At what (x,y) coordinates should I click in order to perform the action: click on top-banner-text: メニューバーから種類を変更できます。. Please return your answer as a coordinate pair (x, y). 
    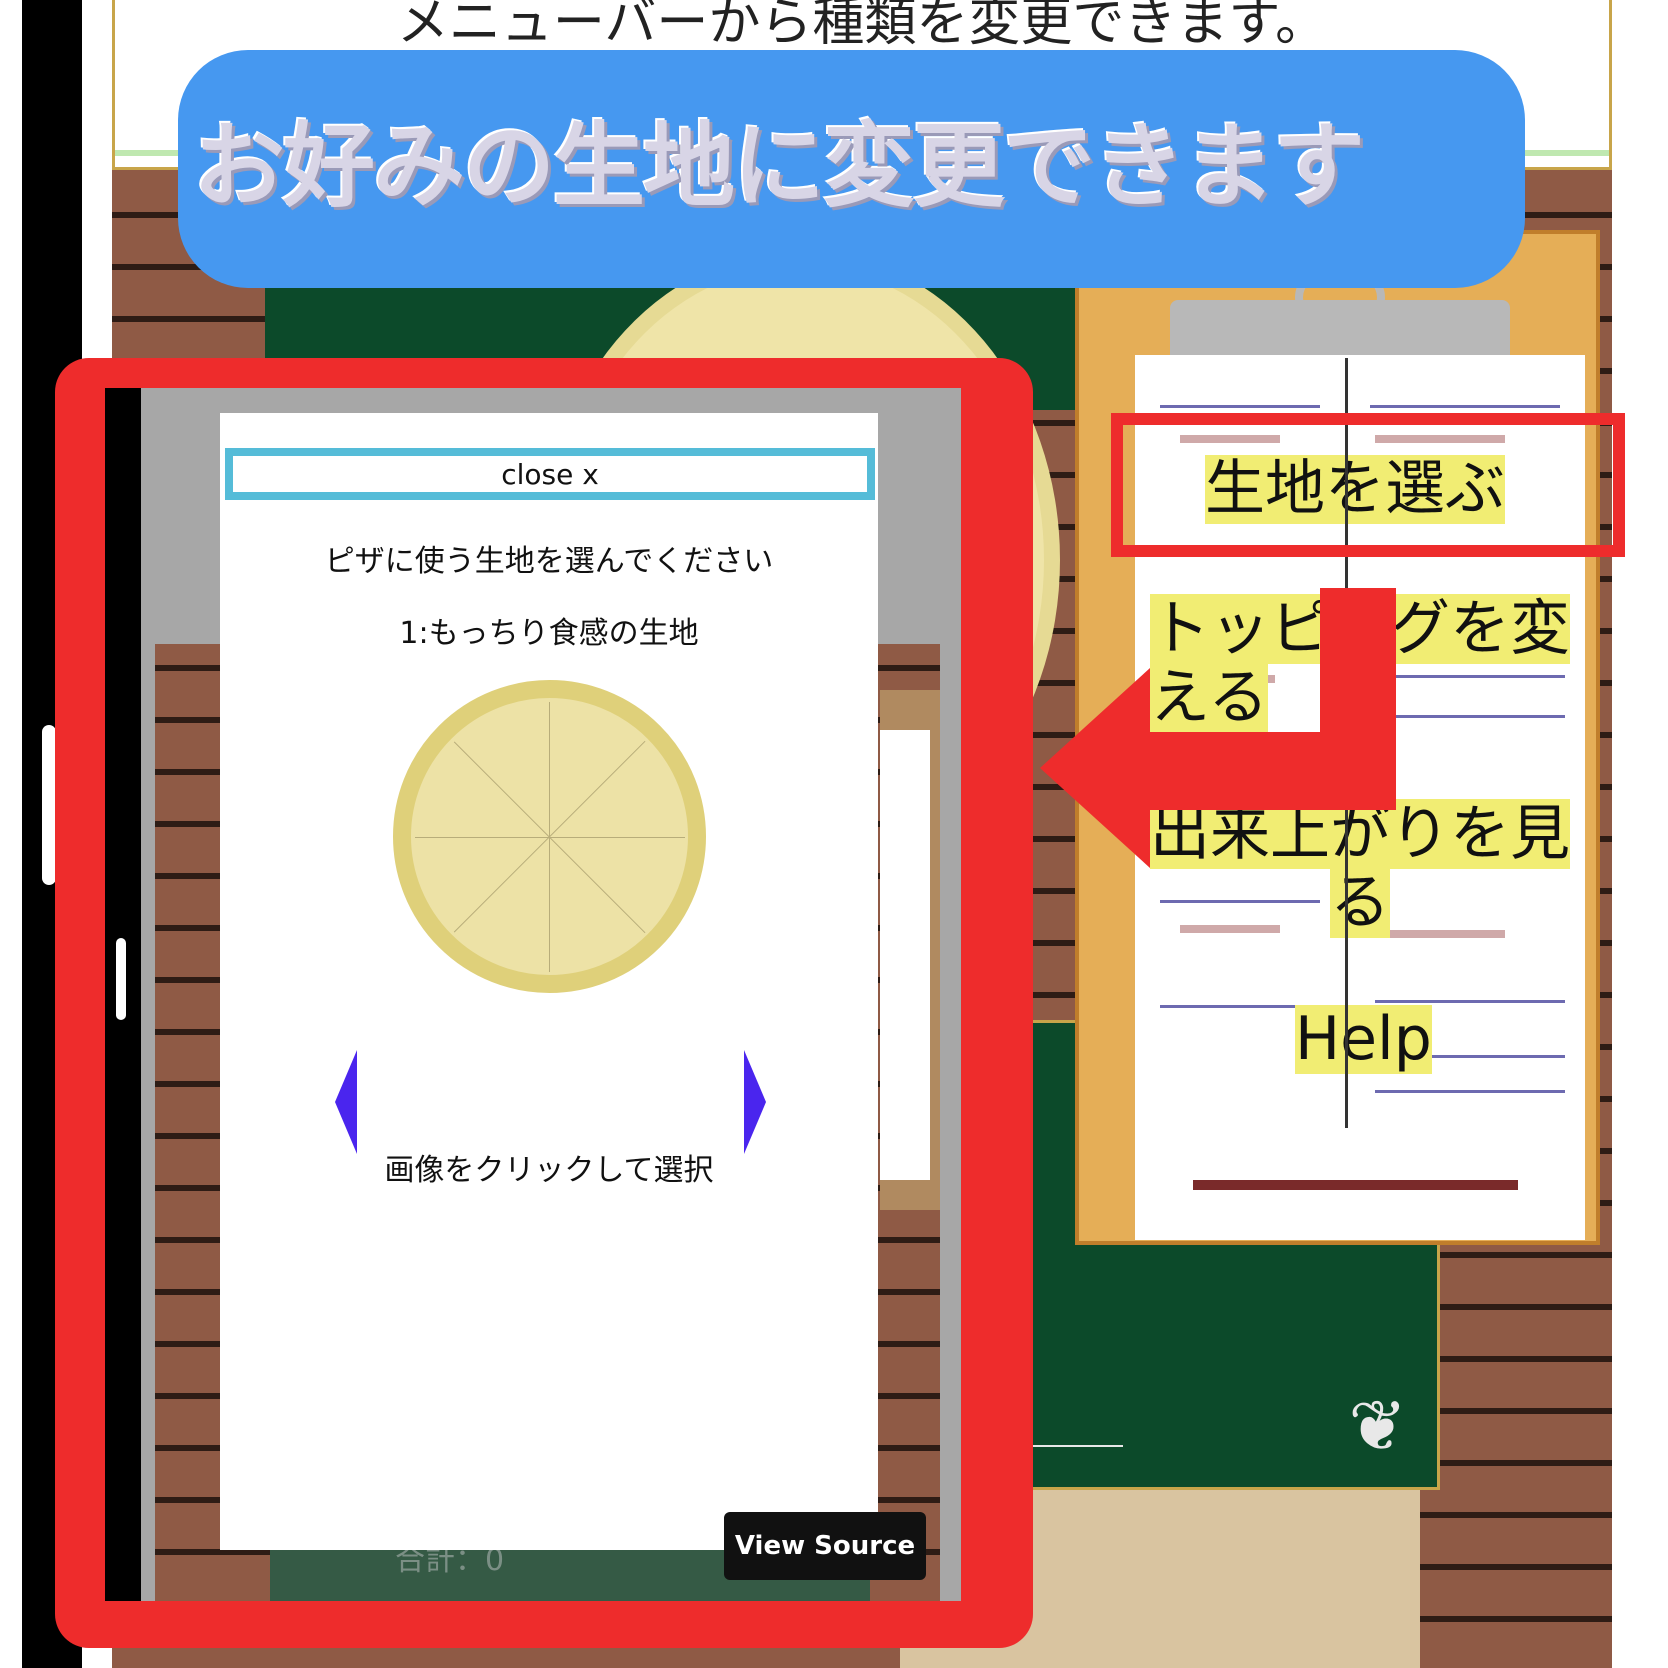
    Looking at the image, I should click on (862, 26).